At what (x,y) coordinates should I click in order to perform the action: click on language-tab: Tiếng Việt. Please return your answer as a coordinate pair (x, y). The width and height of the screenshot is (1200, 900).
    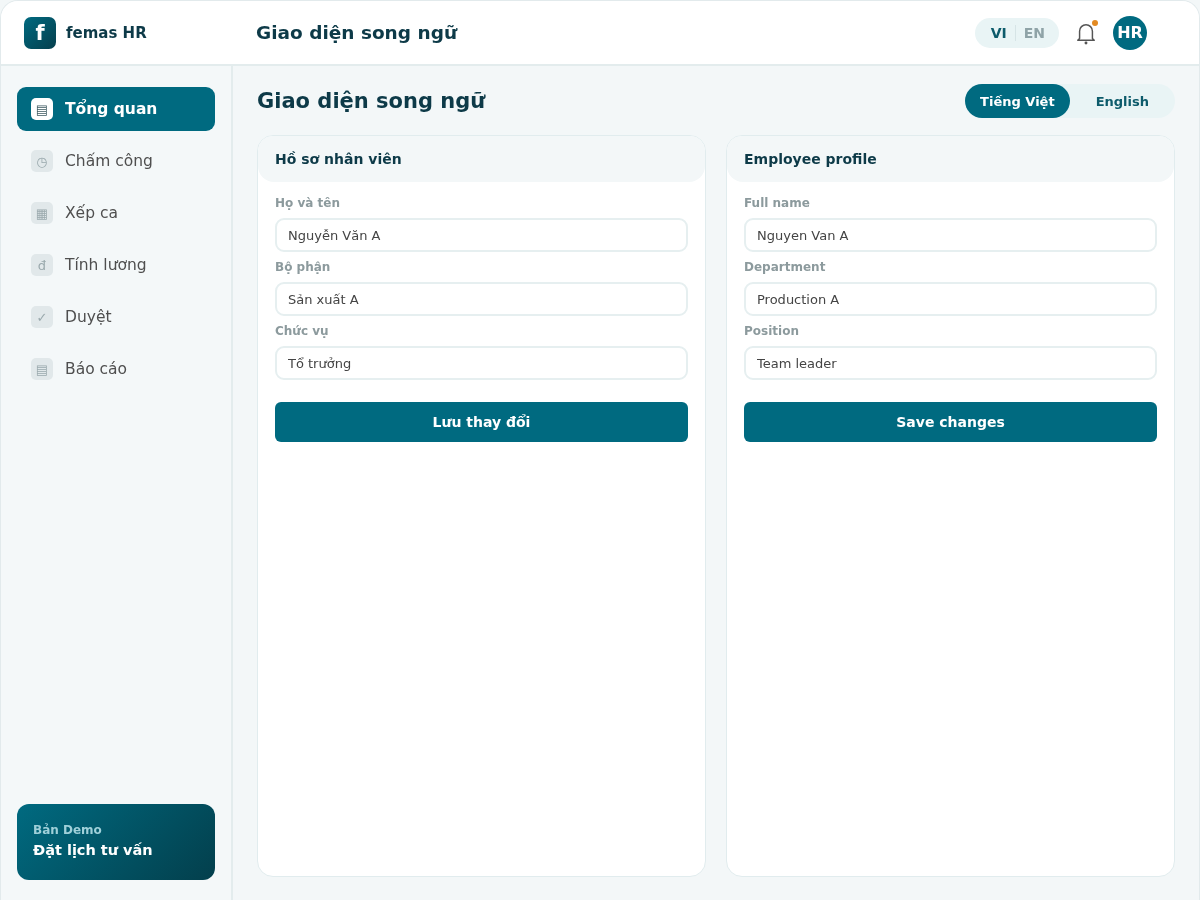
    Looking at the image, I should click on (1017, 101).